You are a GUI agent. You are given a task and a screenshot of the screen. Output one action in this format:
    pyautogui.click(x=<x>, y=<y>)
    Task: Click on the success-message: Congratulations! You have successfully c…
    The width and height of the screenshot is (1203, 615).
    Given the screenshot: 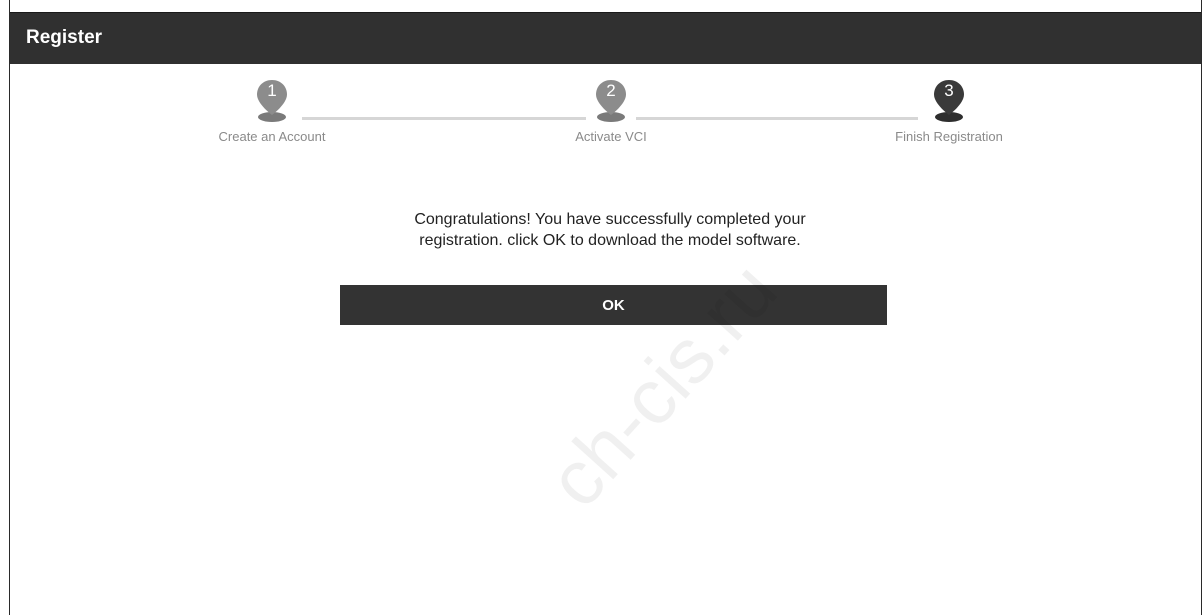 What is the action you would take?
    pyautogui.click(x=610, y=230)
    